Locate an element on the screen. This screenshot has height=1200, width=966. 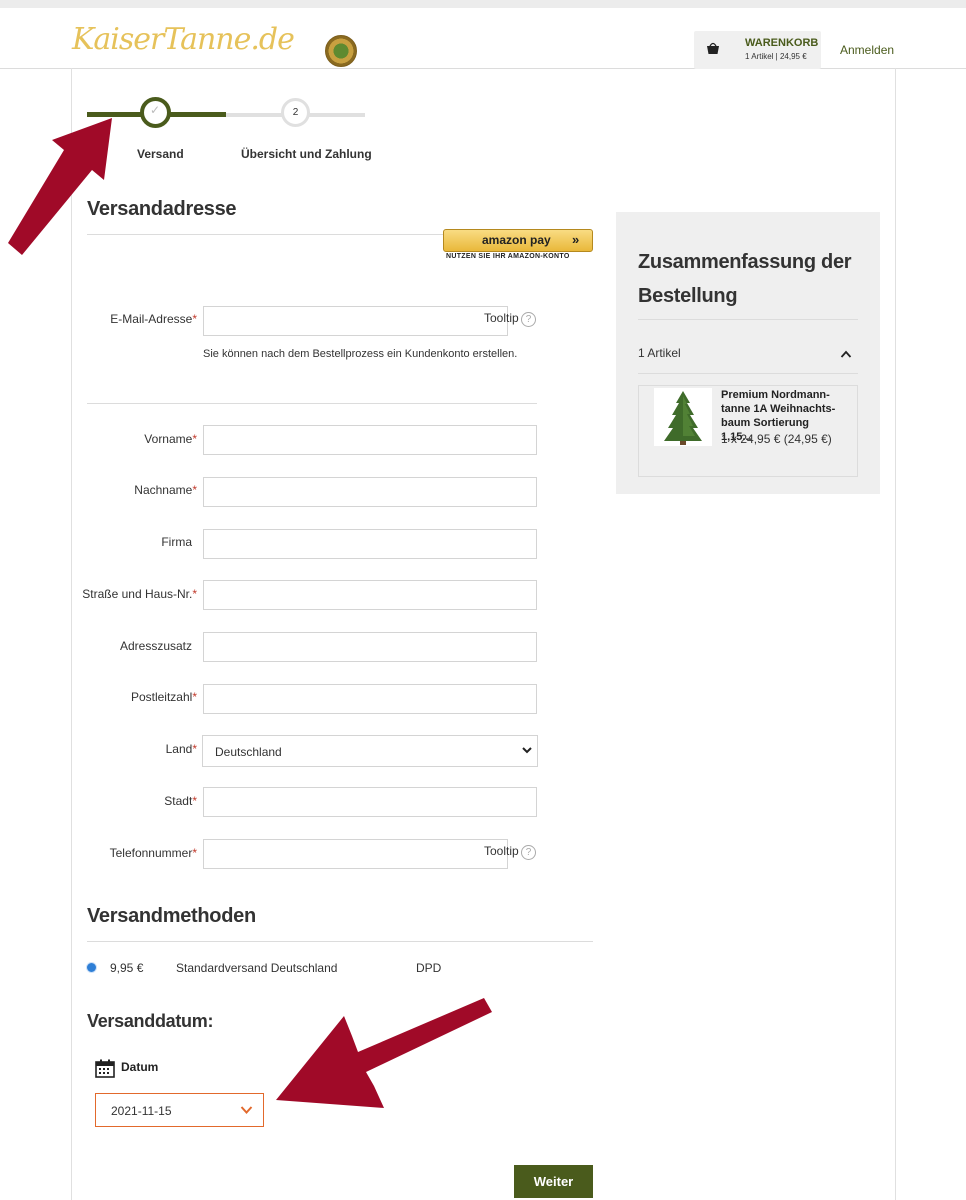
phone-input is located at coordinates (355, 854).